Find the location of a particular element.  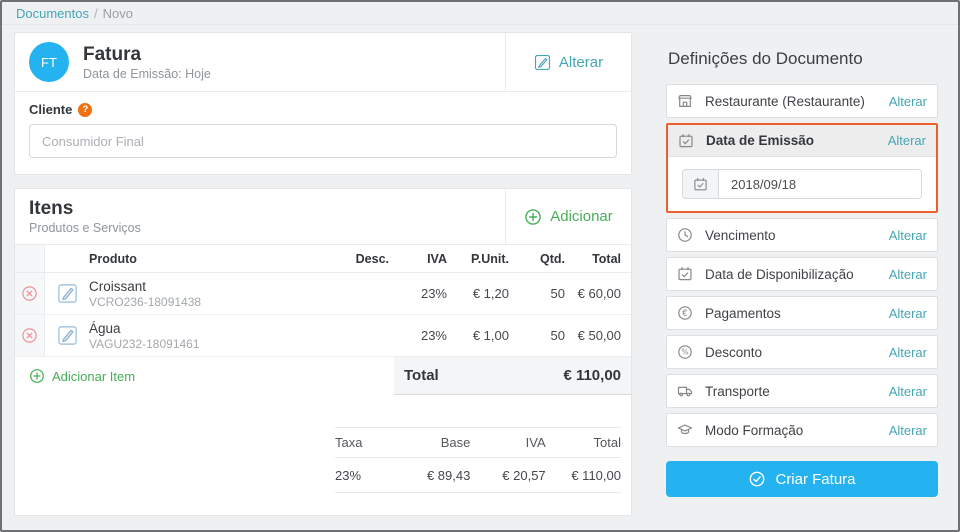

document-type-header: FT Fatura Data de Emissão: Hoje Alterar is located at coordinates (323, 62).